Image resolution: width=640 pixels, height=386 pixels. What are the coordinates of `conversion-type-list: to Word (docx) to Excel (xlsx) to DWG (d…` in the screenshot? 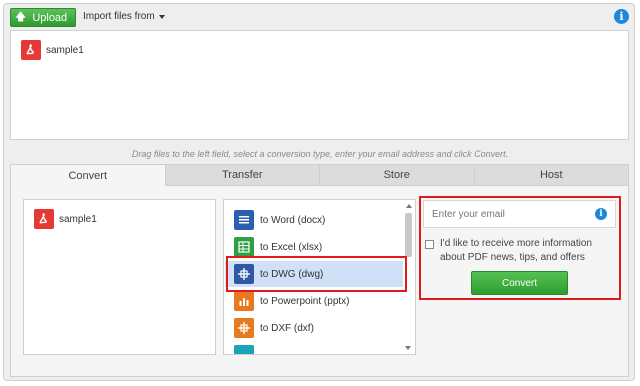 It's located at (319, 277).